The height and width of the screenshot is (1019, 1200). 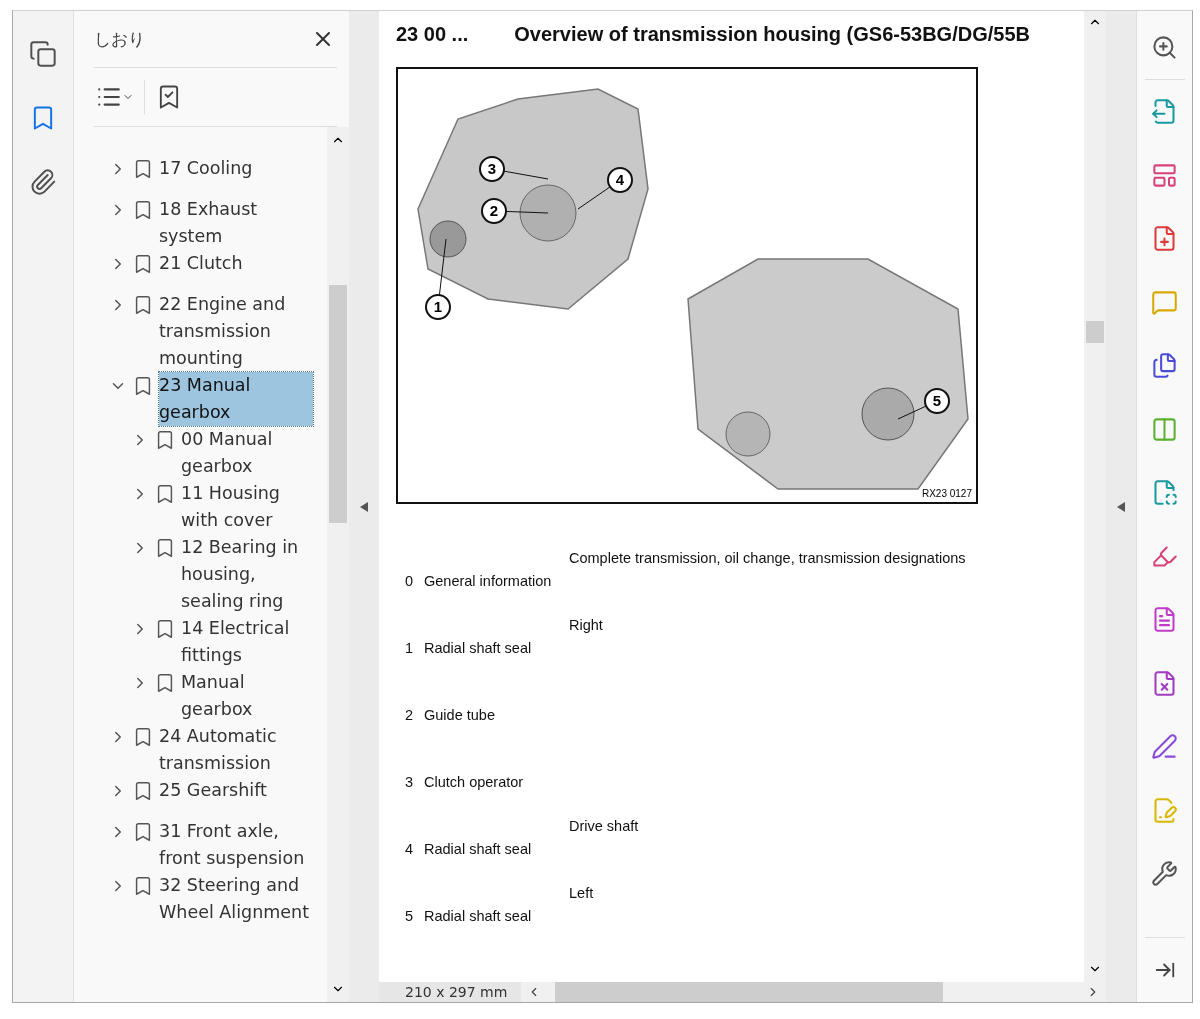 I want to click on callout-number: 1, so click(x=438, y=306).